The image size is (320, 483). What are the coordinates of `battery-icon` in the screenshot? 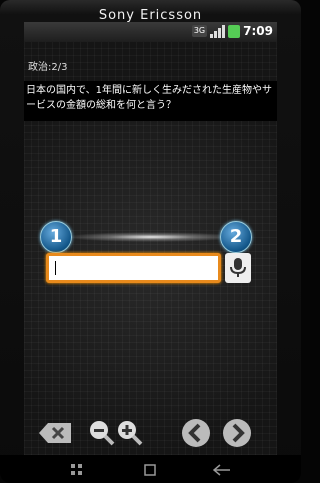 It's located at (234, 31).